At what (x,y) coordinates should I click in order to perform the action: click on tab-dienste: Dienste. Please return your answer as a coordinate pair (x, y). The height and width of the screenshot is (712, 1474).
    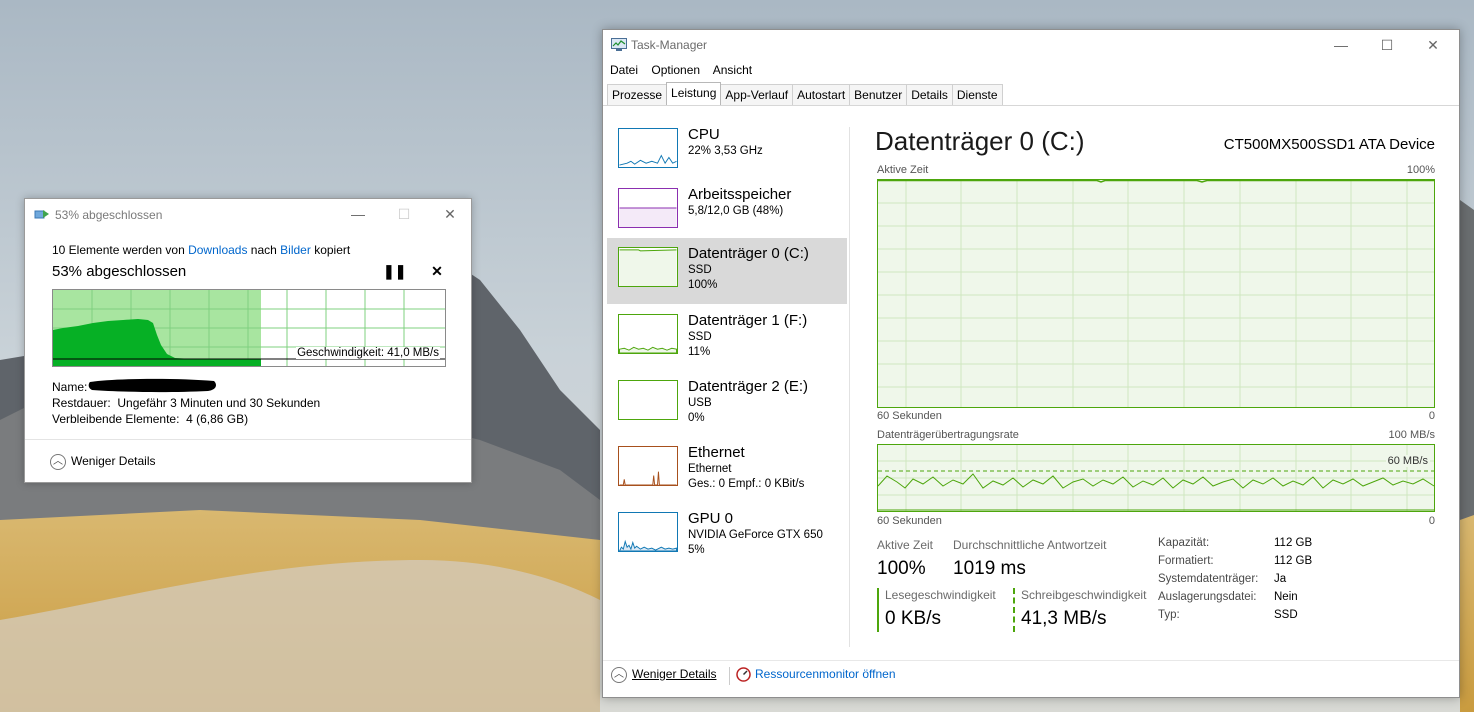
    Looking at the image, I should click on (977, 94).